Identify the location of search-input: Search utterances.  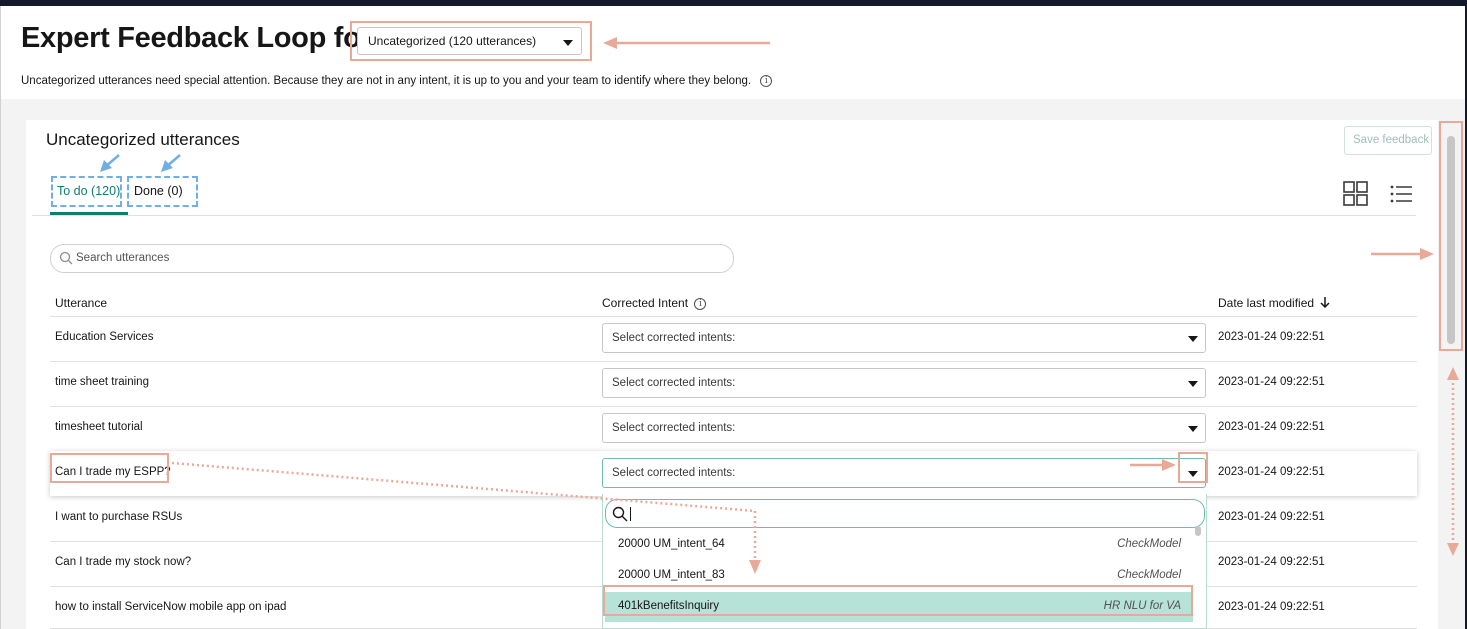
(392, 258).